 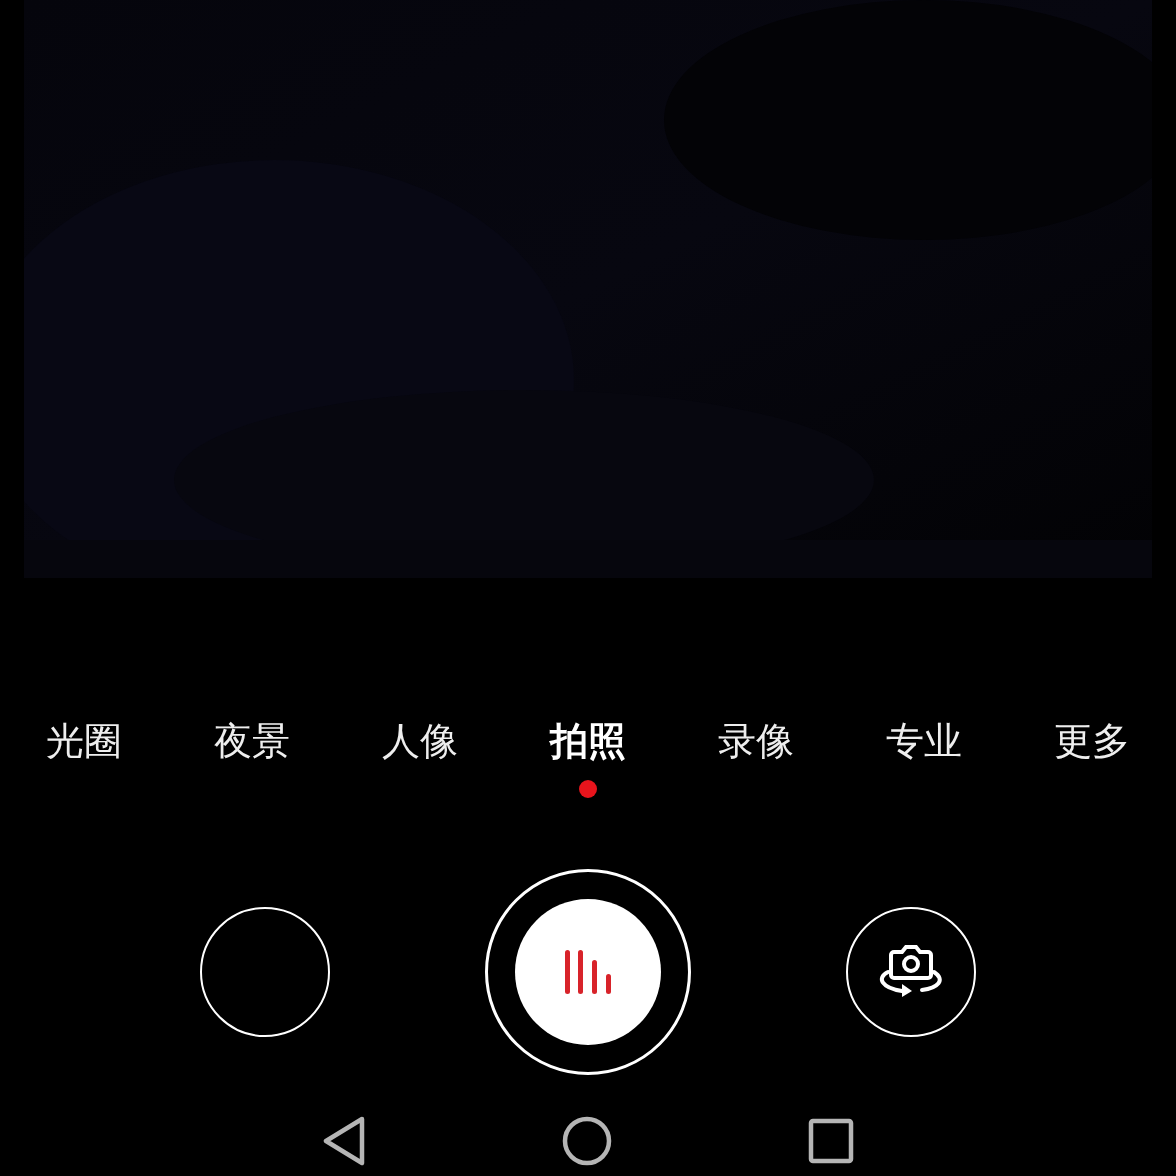 What do you see at coordinates (831, 1141) in the screenshot?
I see `recents-icon` at bounding box center [831, 1141].